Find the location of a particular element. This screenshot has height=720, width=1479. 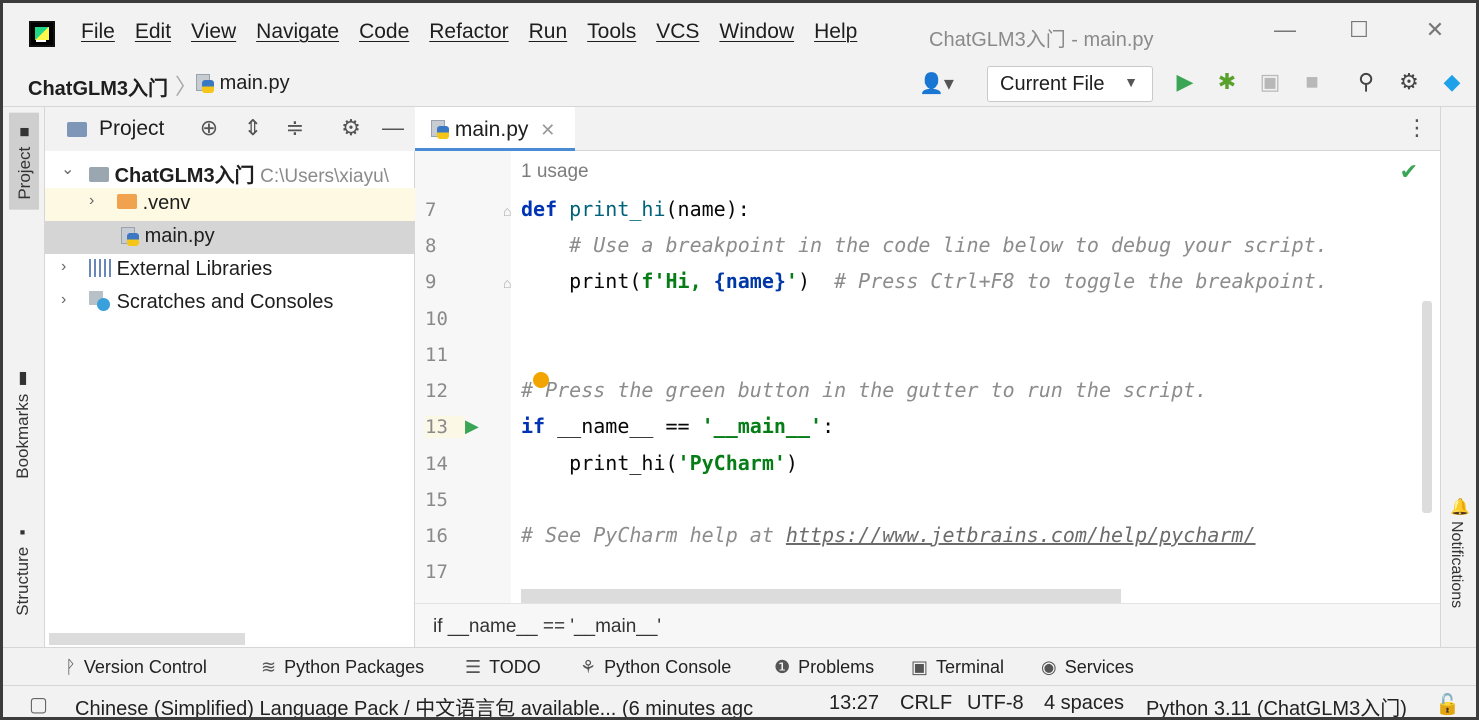

menu-edit: Edit is located at coordinates (153, 31).